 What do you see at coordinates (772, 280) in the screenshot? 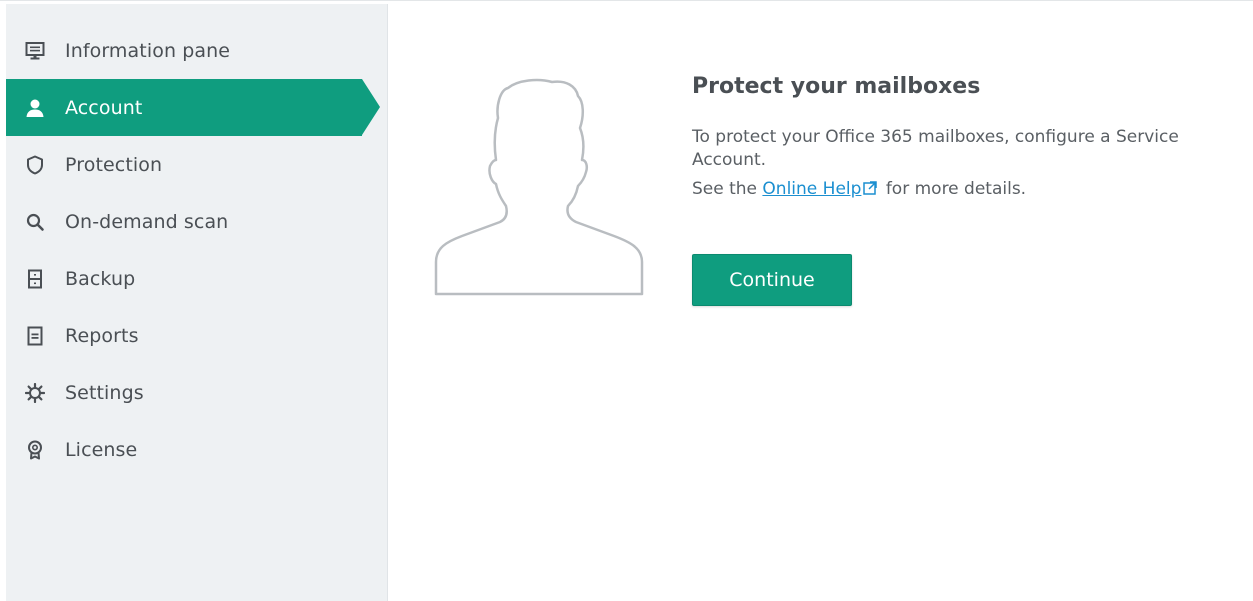
I see `continue-button: Continue` at bounding box center [772, 280].